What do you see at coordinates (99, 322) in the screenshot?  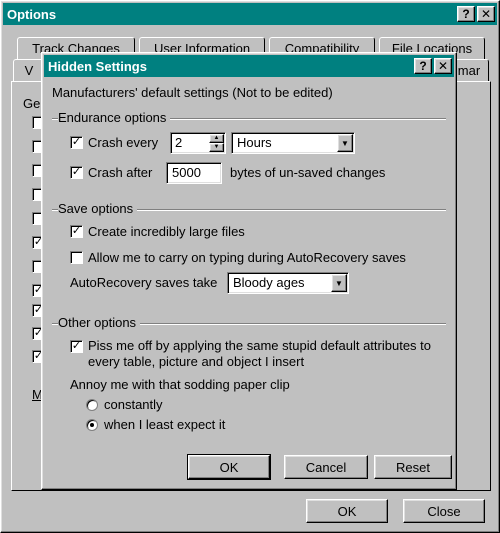 I see `other-header: Other options` at bounding box center [99, 322].